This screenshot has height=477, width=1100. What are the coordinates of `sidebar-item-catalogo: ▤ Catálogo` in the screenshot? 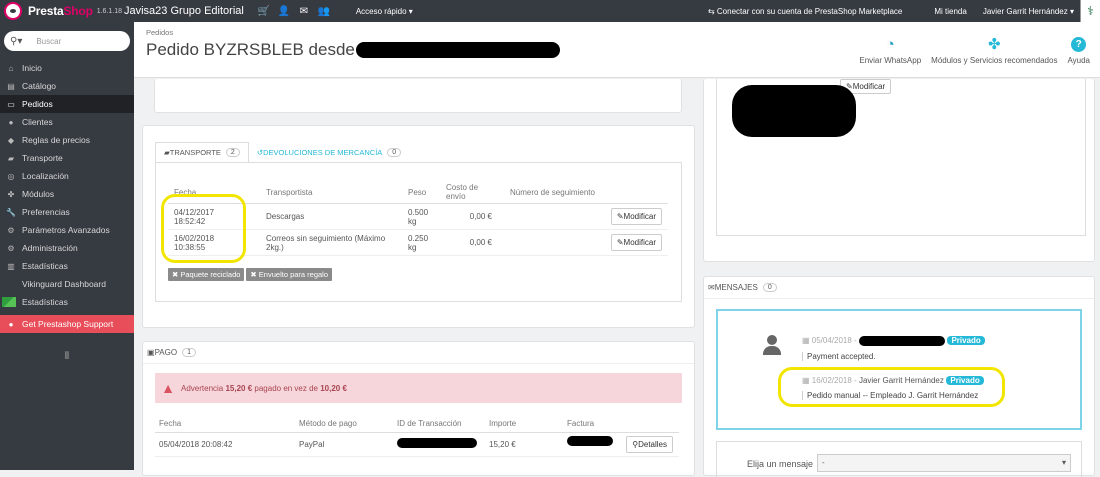 It's located at (67, 86).